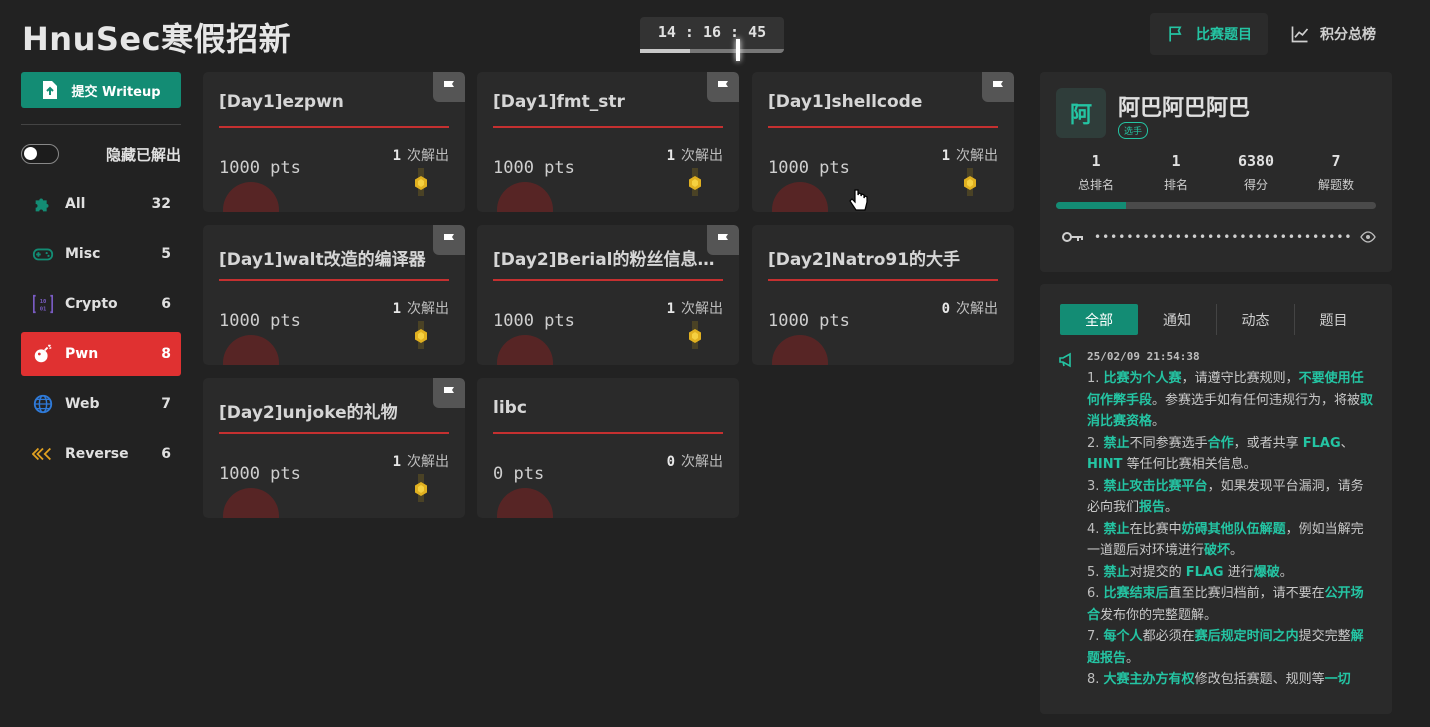 The height and width of the screenshot is (727, 1430). What do you see at coordinates (858, 200) in the screenshot?
I see `mouse-pointer-icon` at bounding box center [858, 200].